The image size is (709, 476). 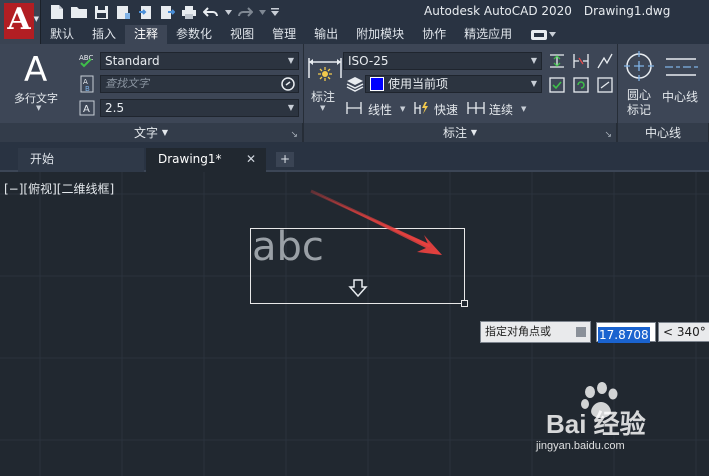 I want to click on find-text-input: 查找文字, so click(x=199, y=84).